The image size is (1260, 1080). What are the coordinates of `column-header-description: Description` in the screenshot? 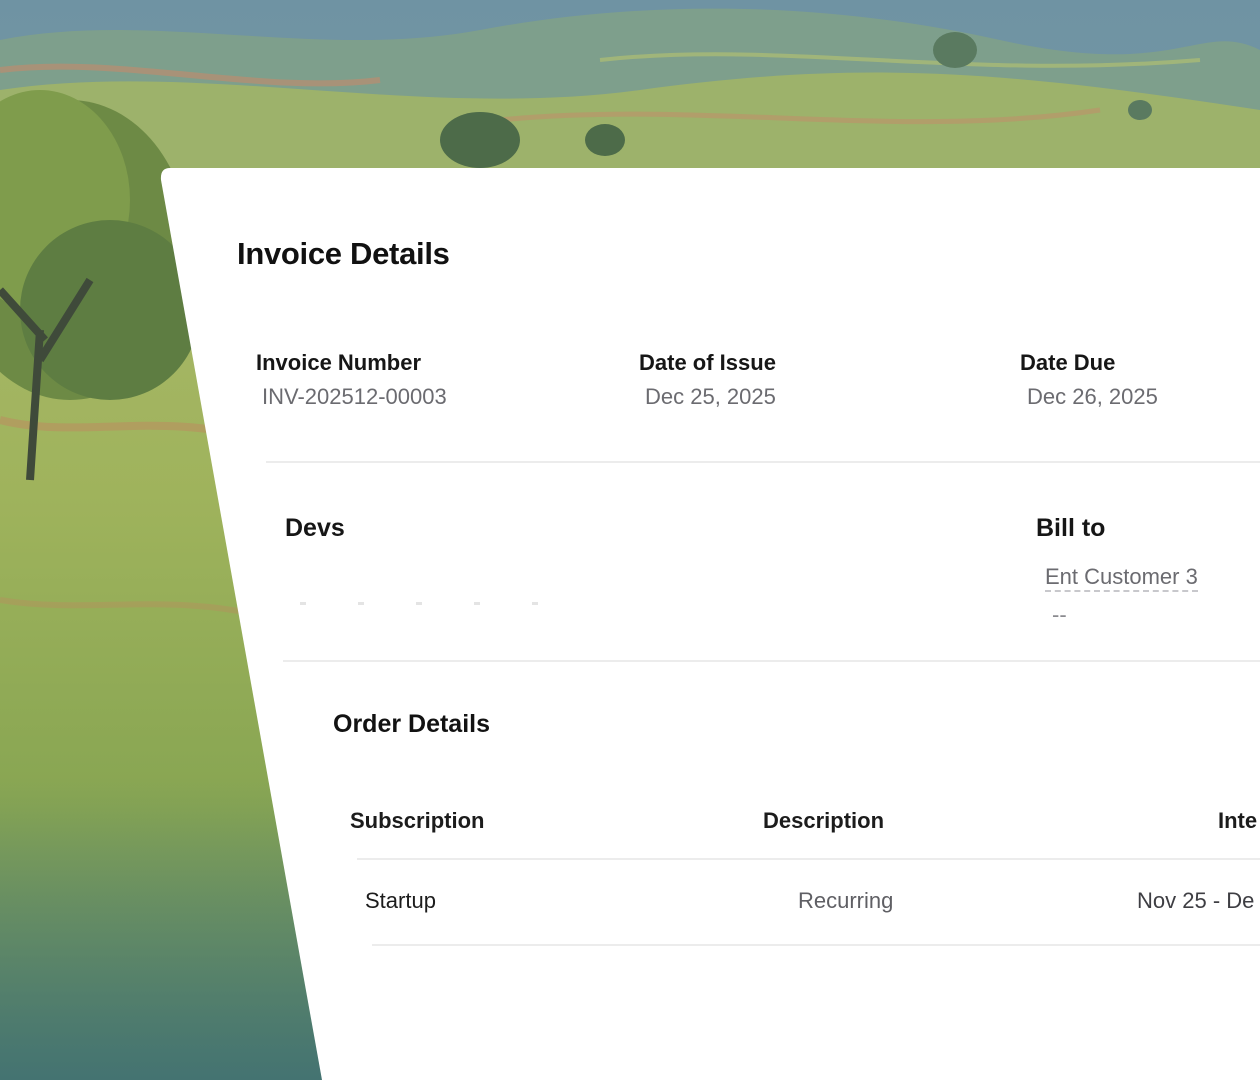 It's located at (824, 820).